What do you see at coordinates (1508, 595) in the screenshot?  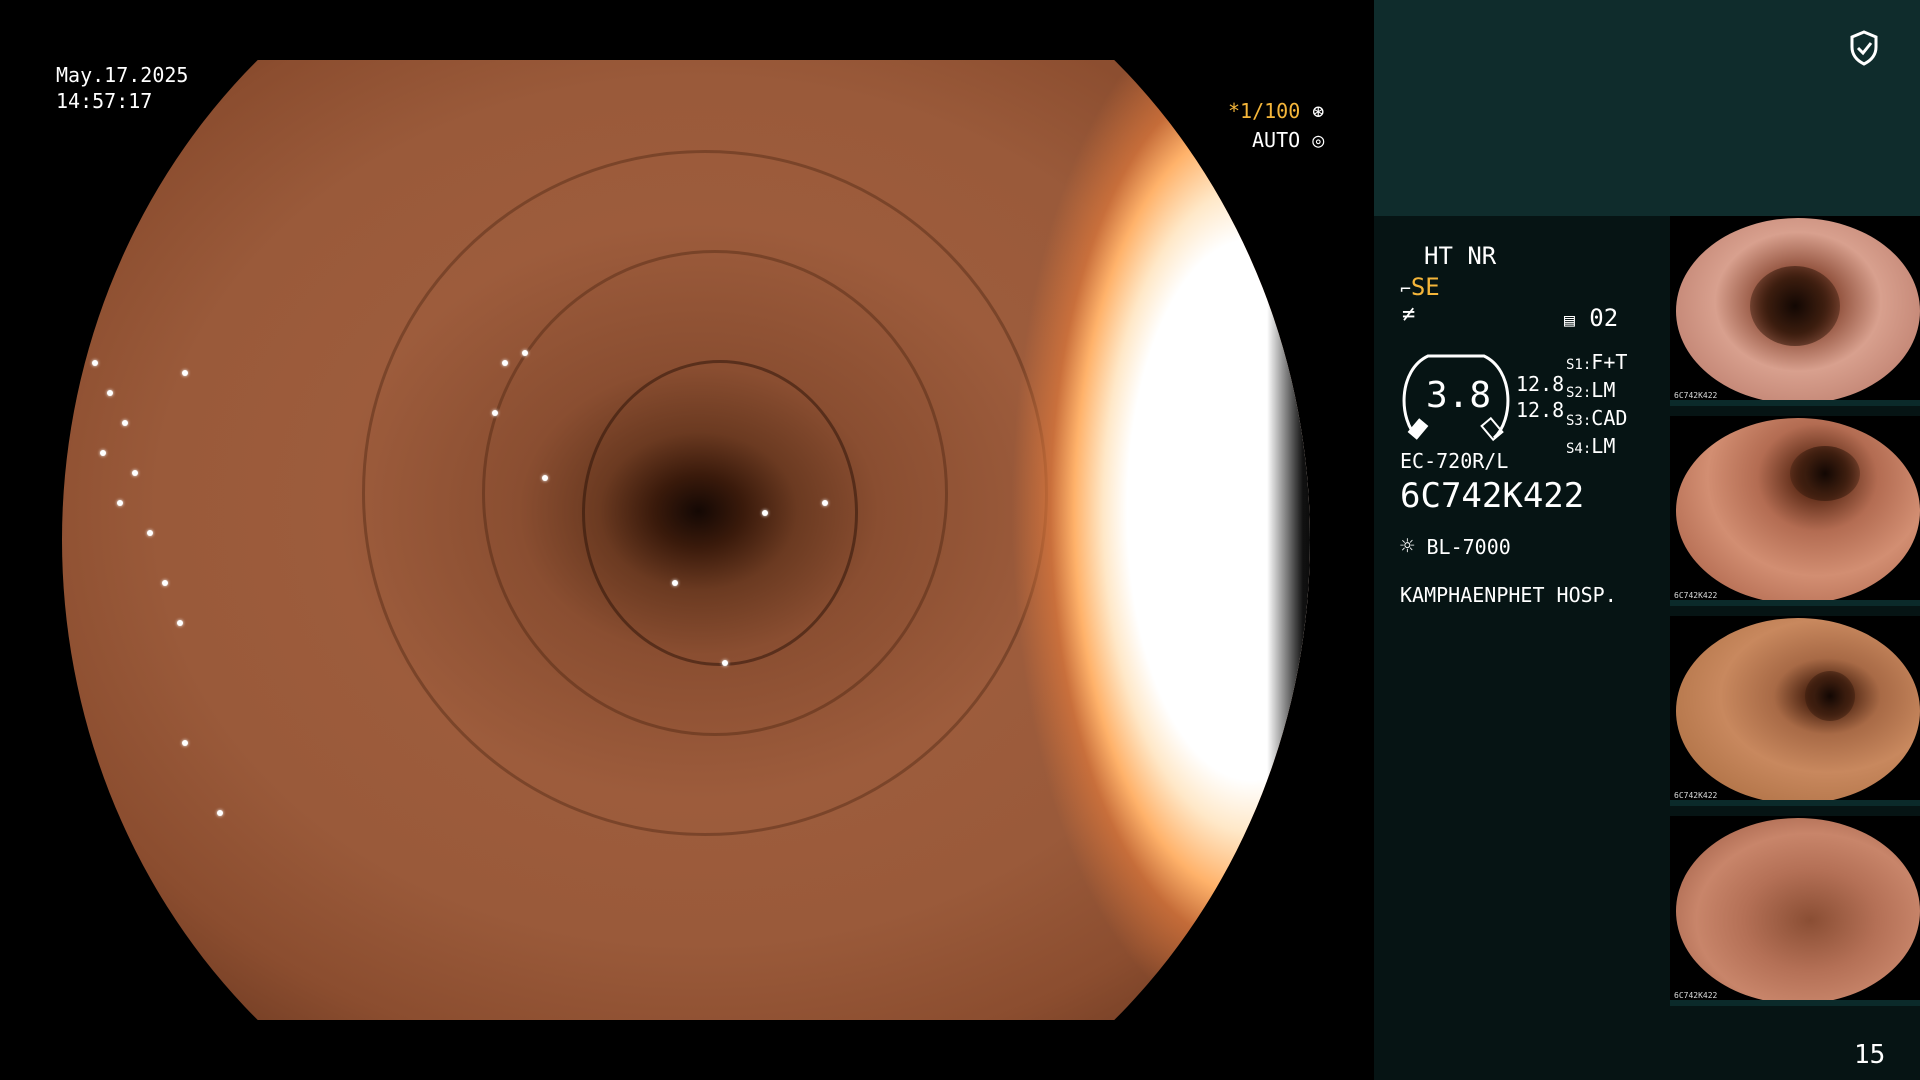 I see `hospital-name: KAMPHAENPHET HOSP.` at bounding box center [1508, 595].